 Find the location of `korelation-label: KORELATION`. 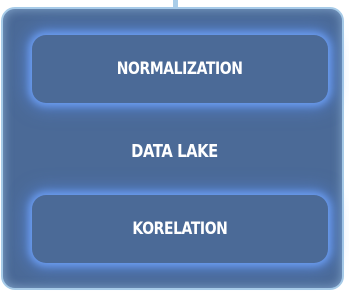

korelation-label: KORELATION is located at coordinates (180, 229).